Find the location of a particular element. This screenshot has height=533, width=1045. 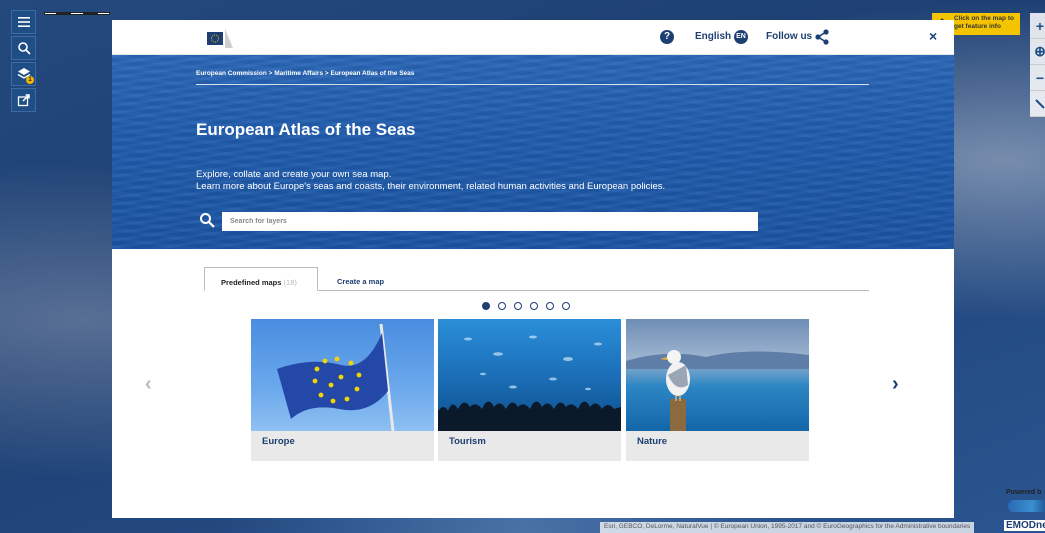

modal-header: ? English EN Follow us × is located at coordinates (533, 37).